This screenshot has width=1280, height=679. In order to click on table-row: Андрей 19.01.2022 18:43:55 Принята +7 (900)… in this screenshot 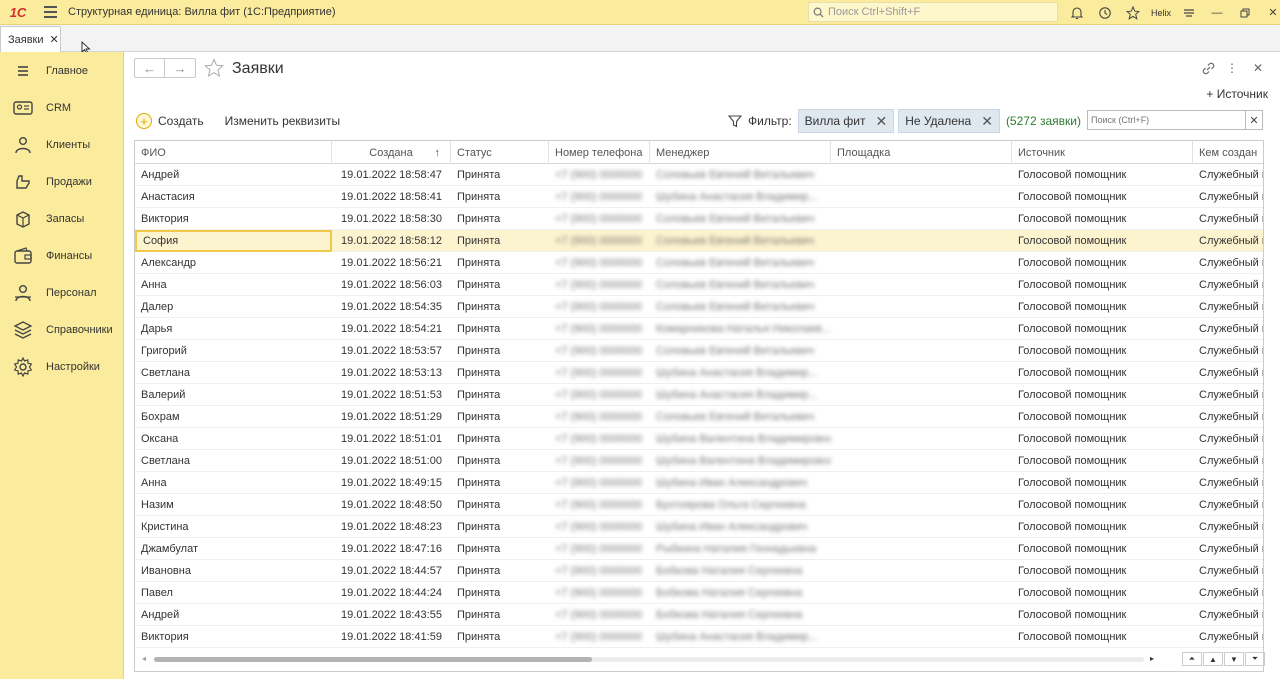, I will do `click(699, 615)`.